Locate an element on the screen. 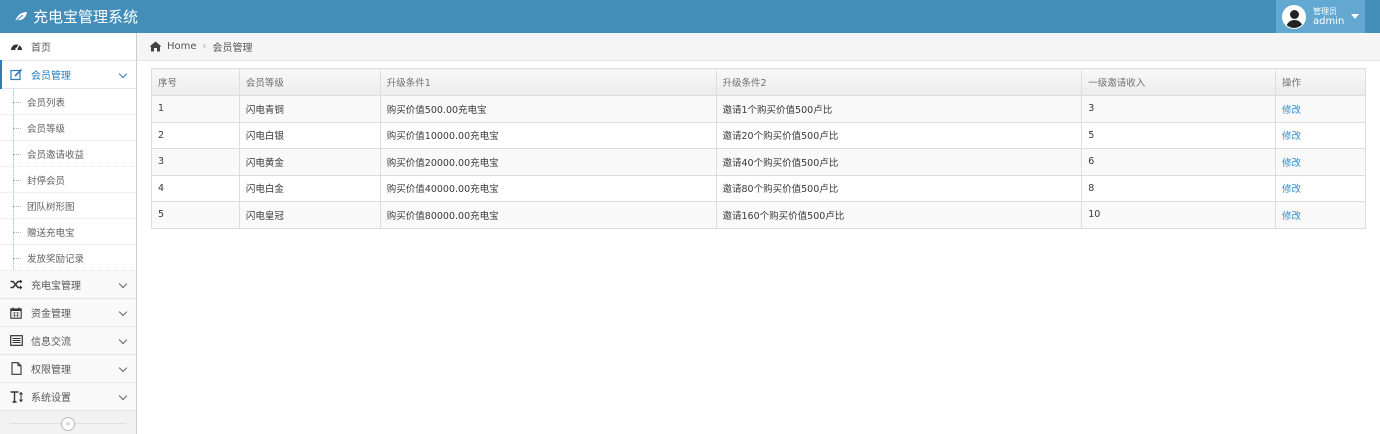 The image size is (1380, 434). shuffle-icon is located at coordinates (16, 285).